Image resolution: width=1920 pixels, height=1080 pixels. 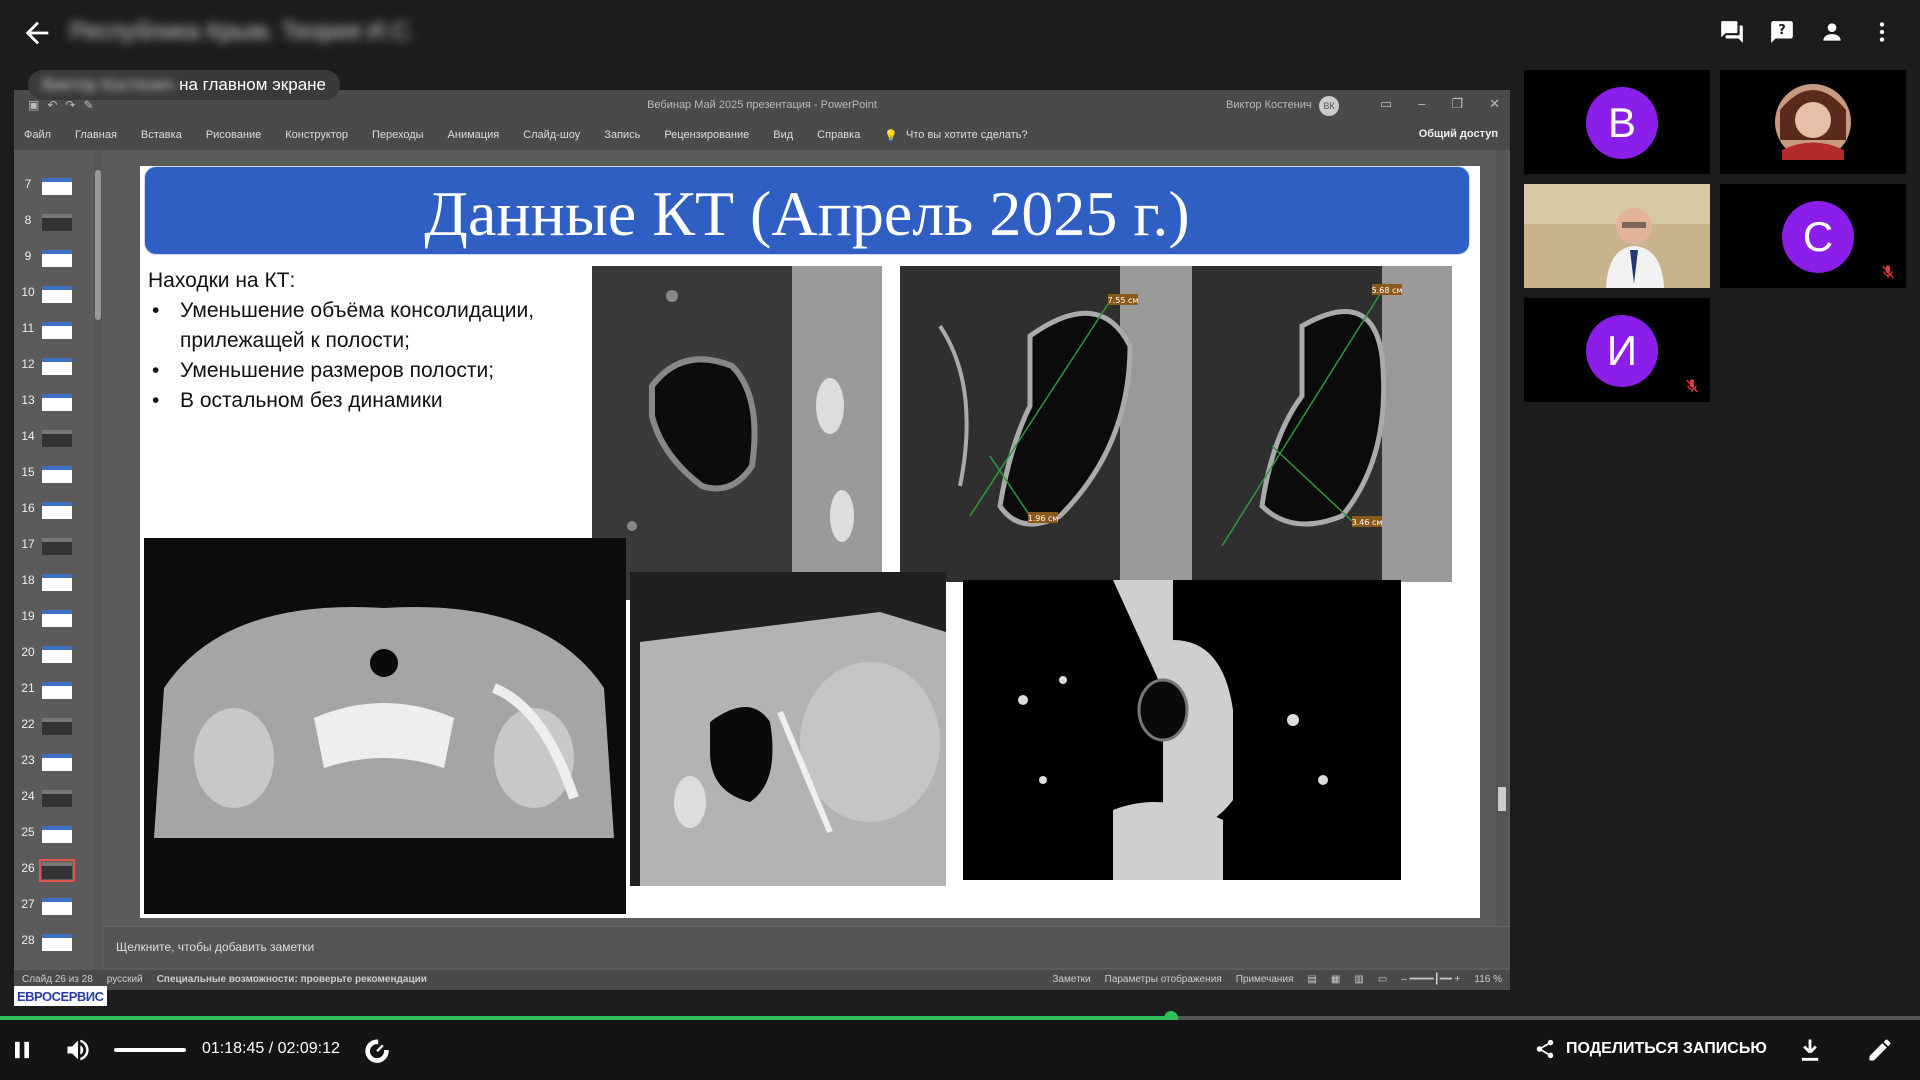 I want to click on slide-thumbnail: 8, so click(x=52, y=222).